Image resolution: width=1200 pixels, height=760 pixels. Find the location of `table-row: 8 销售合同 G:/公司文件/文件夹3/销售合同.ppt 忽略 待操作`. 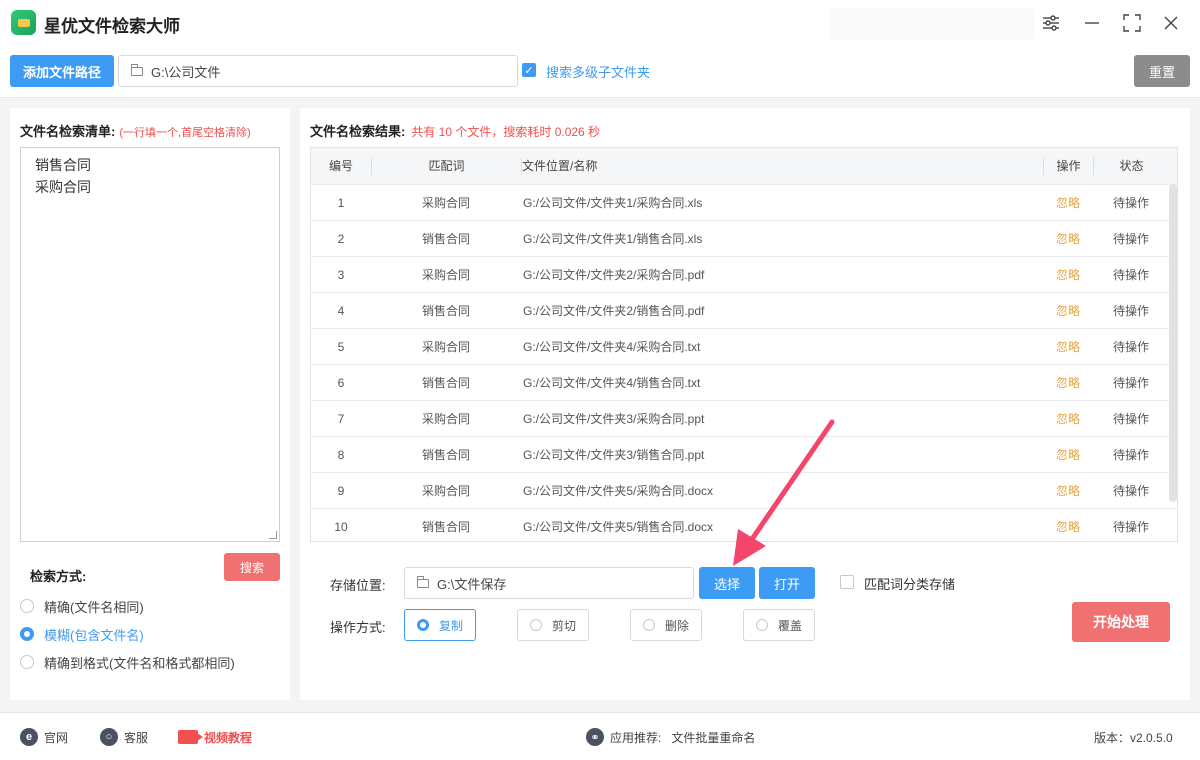

table-row: 8 销售合同 G:/公司文件/文件夹3/销售合同.ppt 忽略 待操作 is located at coordinates (744, 454).